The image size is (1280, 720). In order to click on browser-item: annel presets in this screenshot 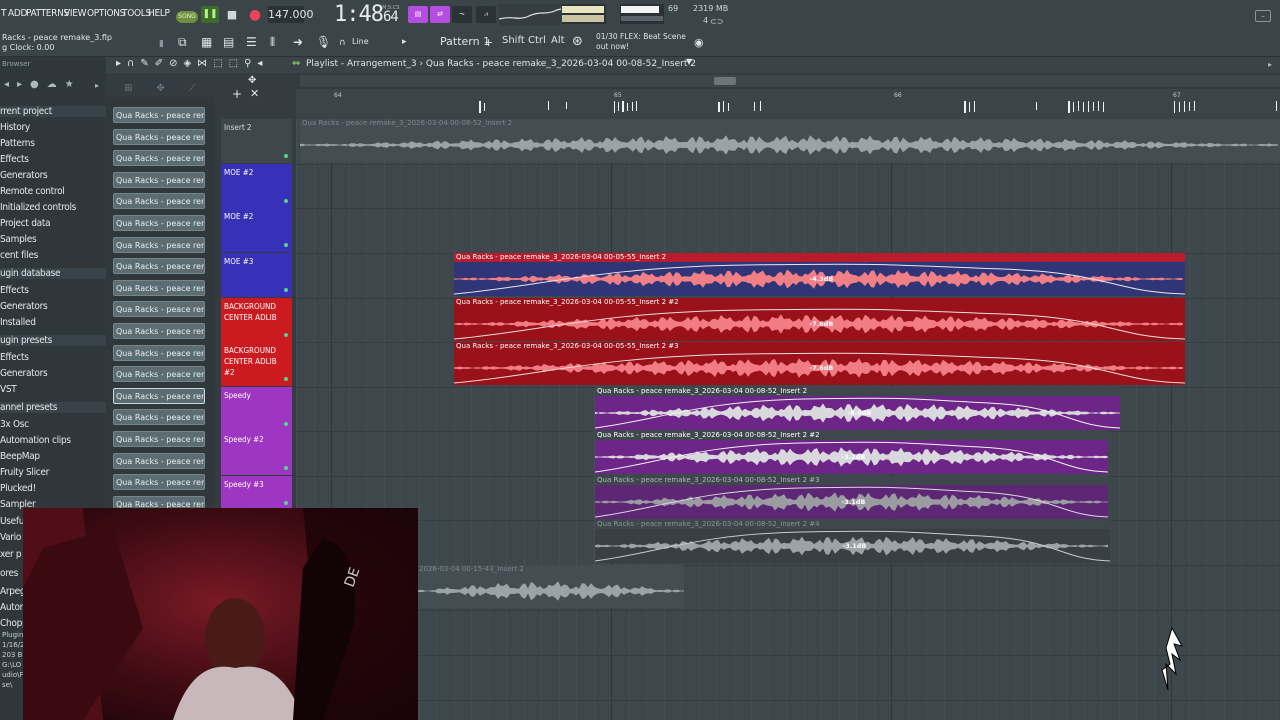, I will do `click(53, 407)`.